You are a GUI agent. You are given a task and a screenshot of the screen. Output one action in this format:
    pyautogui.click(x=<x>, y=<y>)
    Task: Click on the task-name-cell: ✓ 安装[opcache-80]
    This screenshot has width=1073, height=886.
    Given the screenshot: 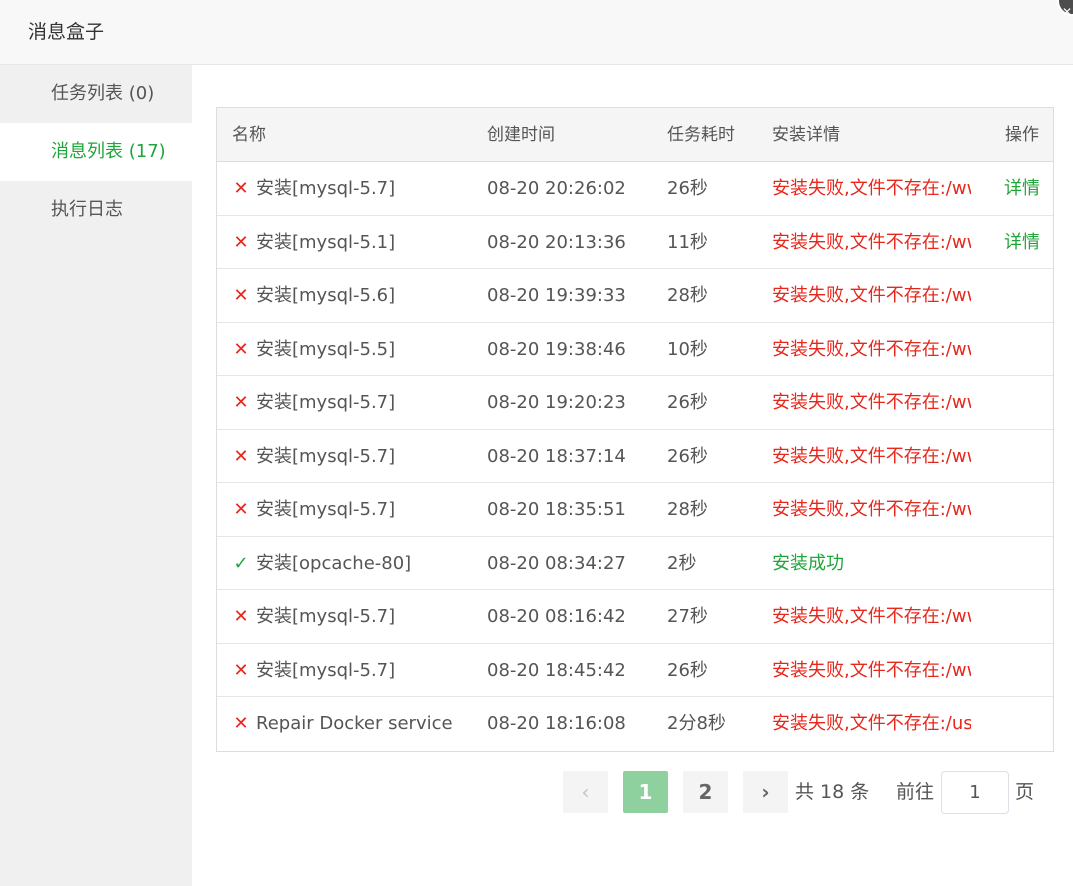 What is the action you would take?
    pyautogui.click(x=357, y=563)
    